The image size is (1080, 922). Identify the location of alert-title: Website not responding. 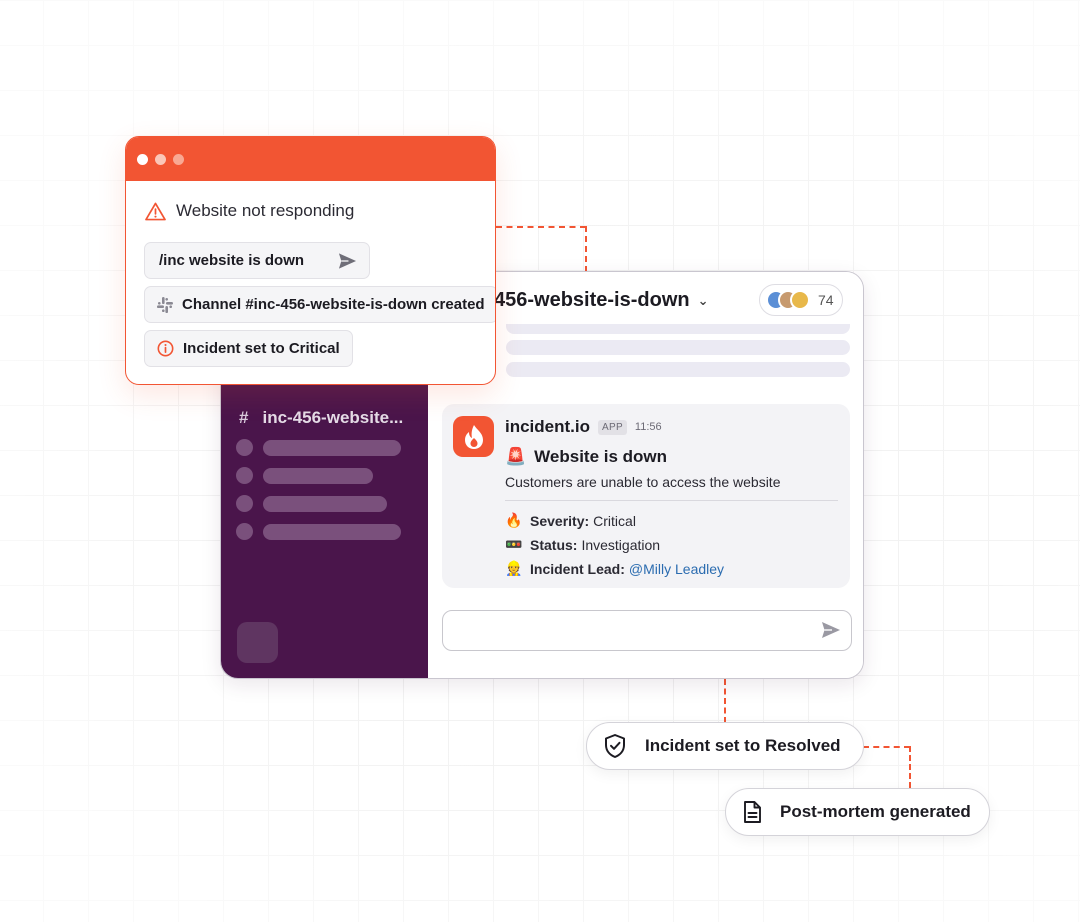
(249, 211).